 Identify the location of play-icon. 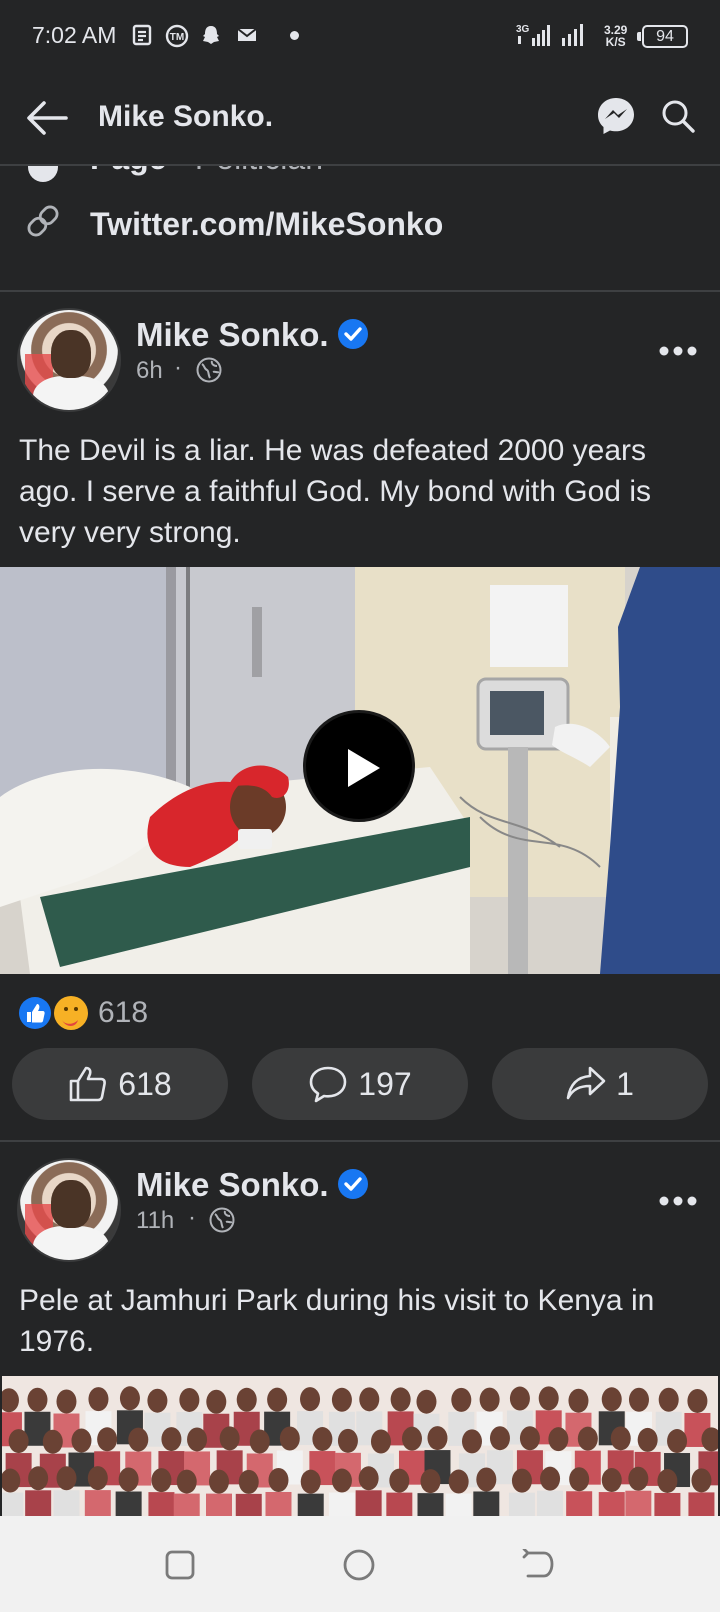
(364, 768).